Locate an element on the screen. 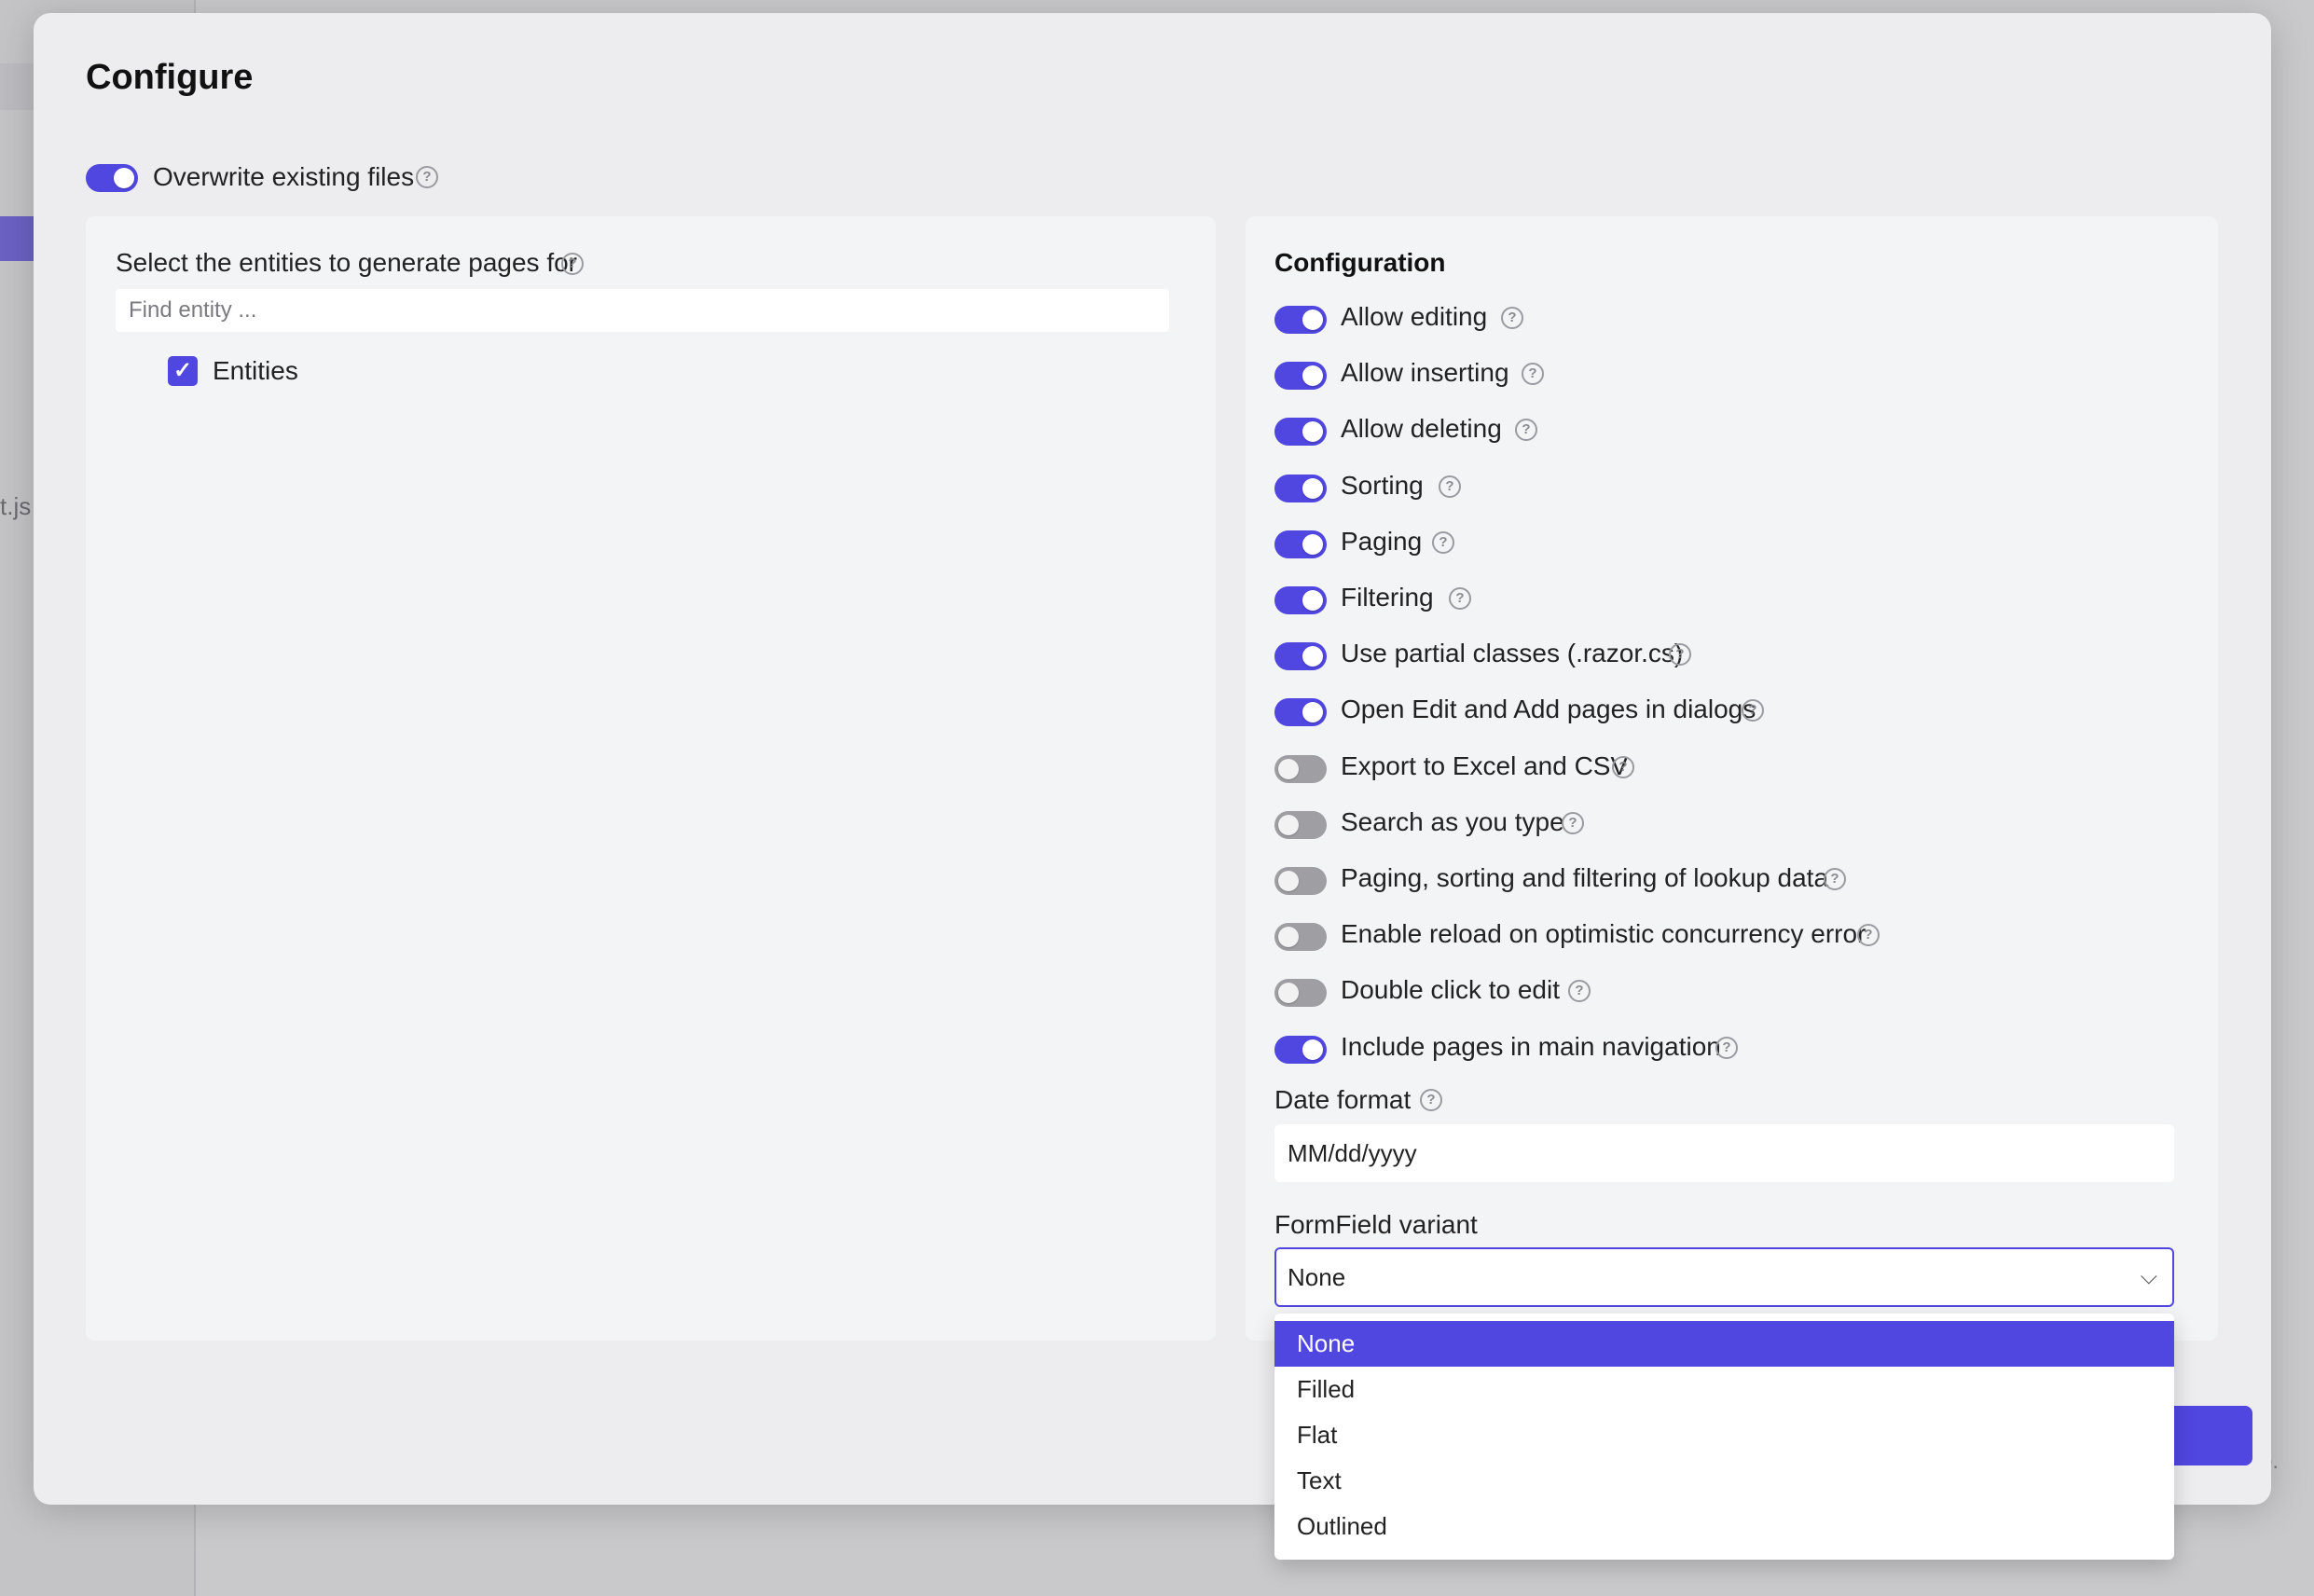  configuration-toggle-label: Include pages in main navigation is located at coordinates (1531, 1046).